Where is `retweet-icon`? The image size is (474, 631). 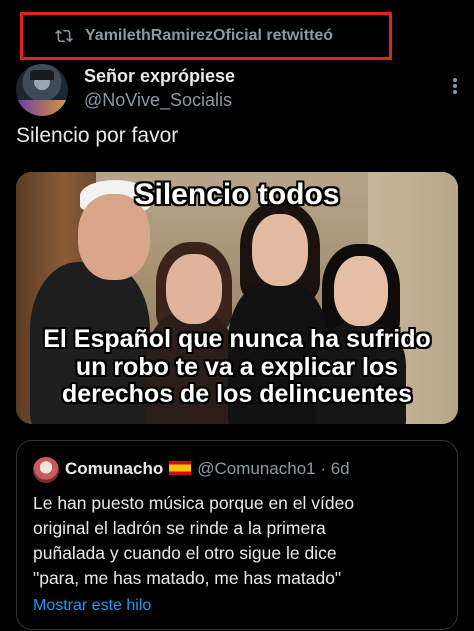 retweet-icon is located at coordinates (64, 36).